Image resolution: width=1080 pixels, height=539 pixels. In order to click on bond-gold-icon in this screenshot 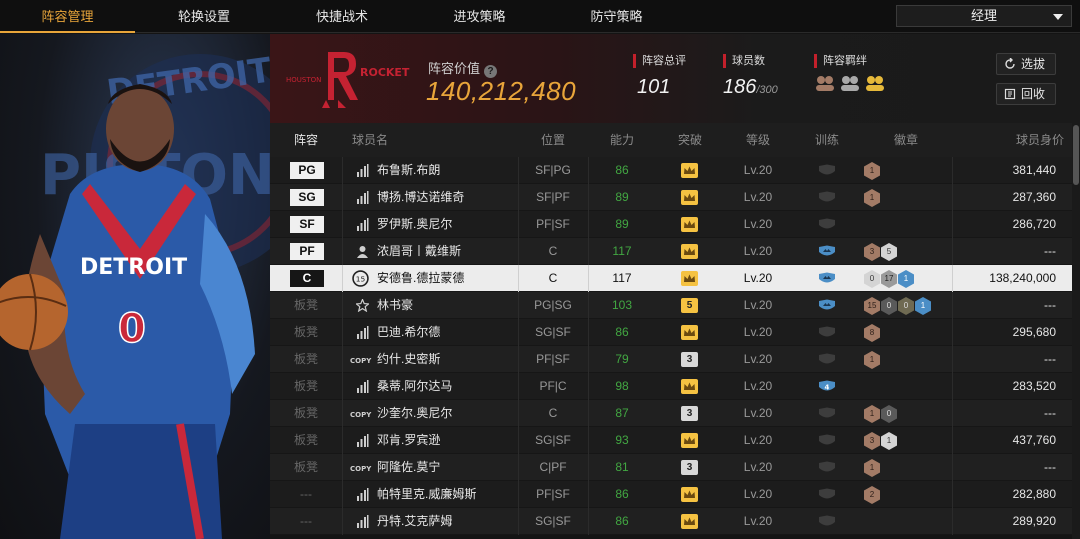, I will do `click(875, 83)`.